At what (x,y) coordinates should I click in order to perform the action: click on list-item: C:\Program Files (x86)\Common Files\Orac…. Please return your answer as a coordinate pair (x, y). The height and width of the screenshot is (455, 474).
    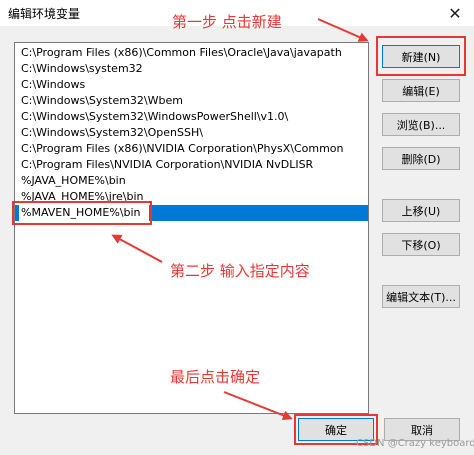
    Looking at the image, I should click on (191, 53).